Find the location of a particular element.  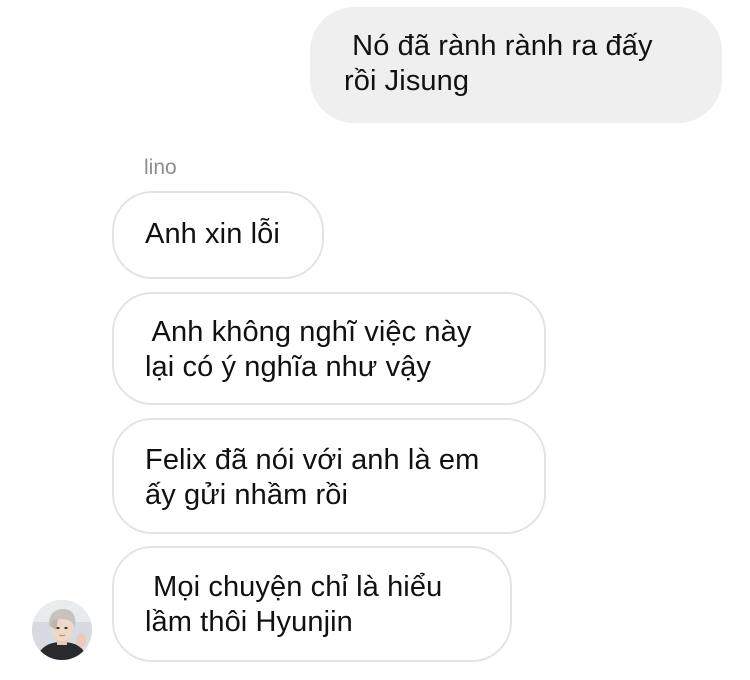

received-message-bubble: Mọi chuyện chỉ là hiểu lầm thôi Hyunjin is located at coordinates (312, 604).